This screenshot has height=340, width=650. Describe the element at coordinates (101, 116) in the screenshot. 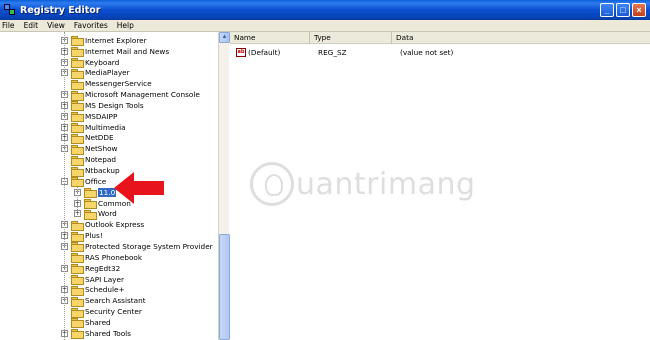

I see `tree-item-label: MSDAIPP` at that location.